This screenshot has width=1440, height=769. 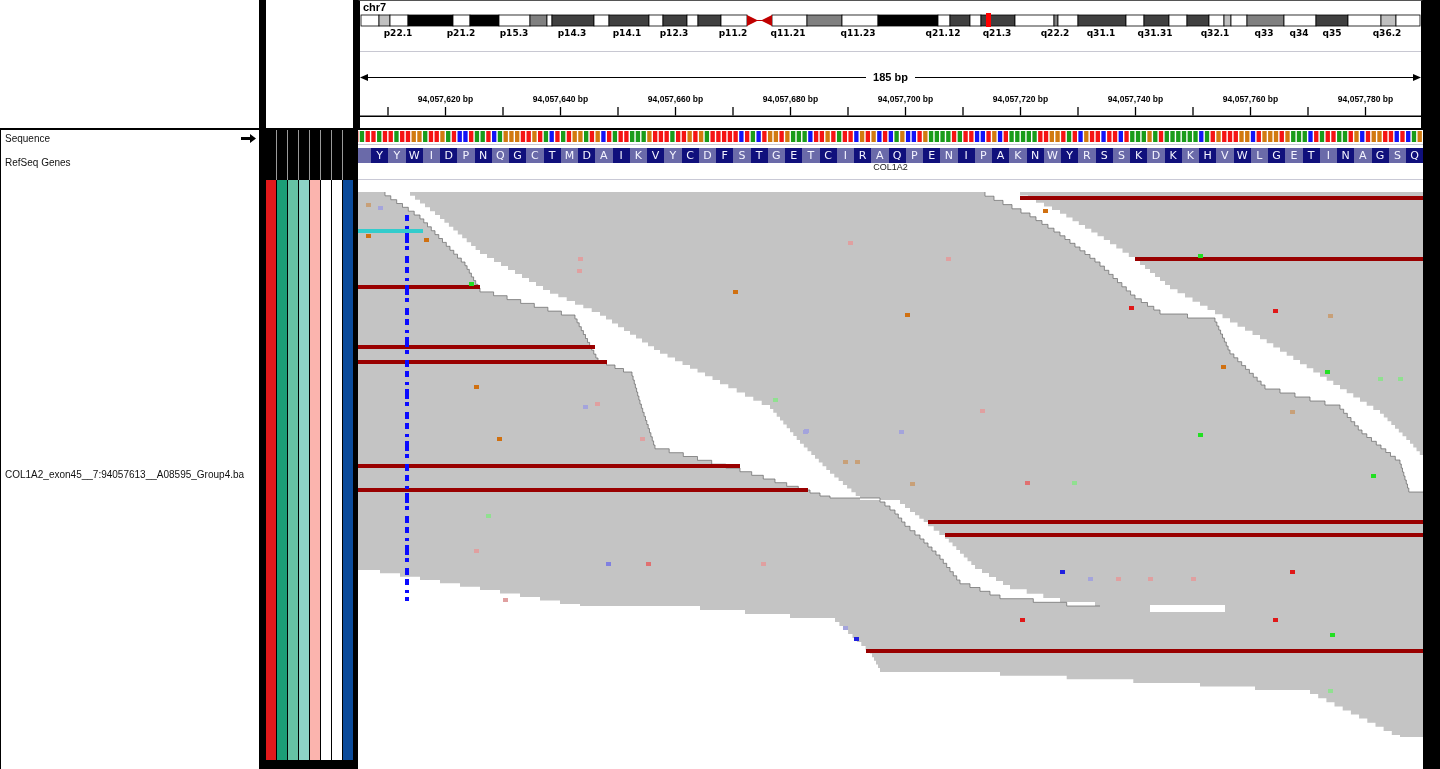 I want to click on band-label: q32.1, so click(x=1215, y=33).